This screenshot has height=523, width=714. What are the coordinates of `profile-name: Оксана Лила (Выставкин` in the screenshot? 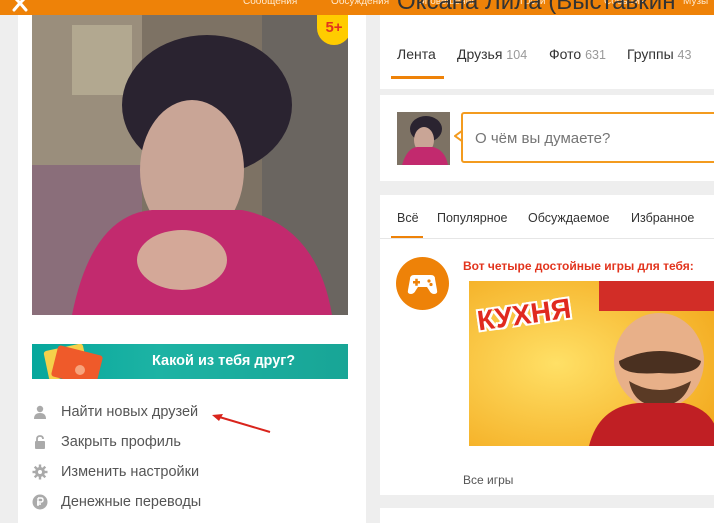 It's located at (536, 7).